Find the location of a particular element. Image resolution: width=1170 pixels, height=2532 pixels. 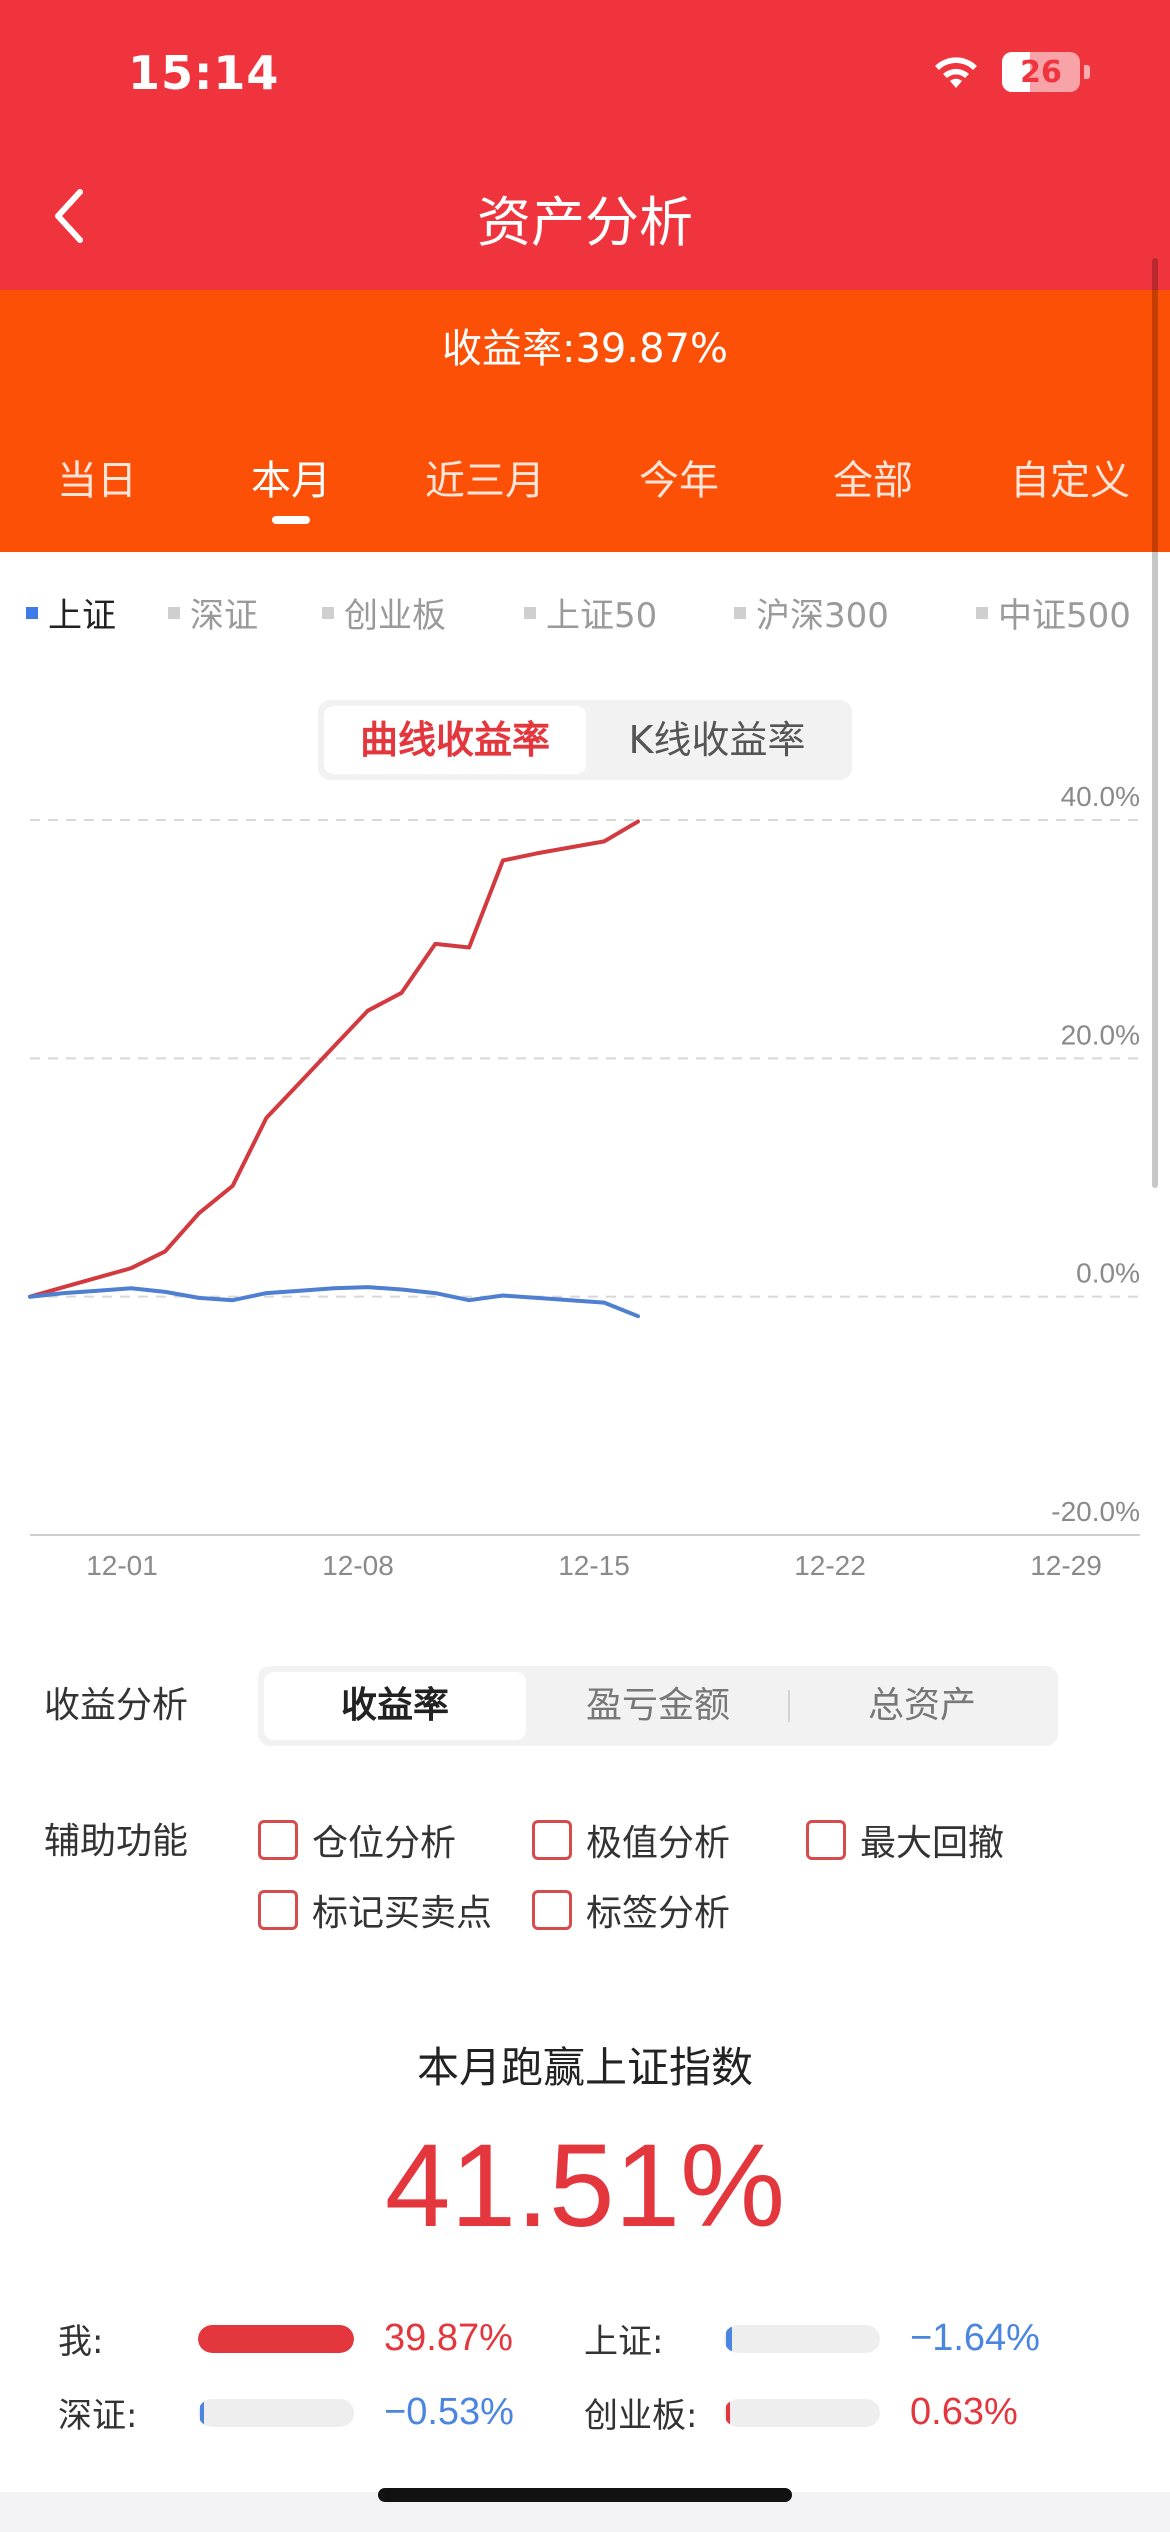

beat-index-title: 本月跑赢上证指数 is located at coordinates (584, 2067).